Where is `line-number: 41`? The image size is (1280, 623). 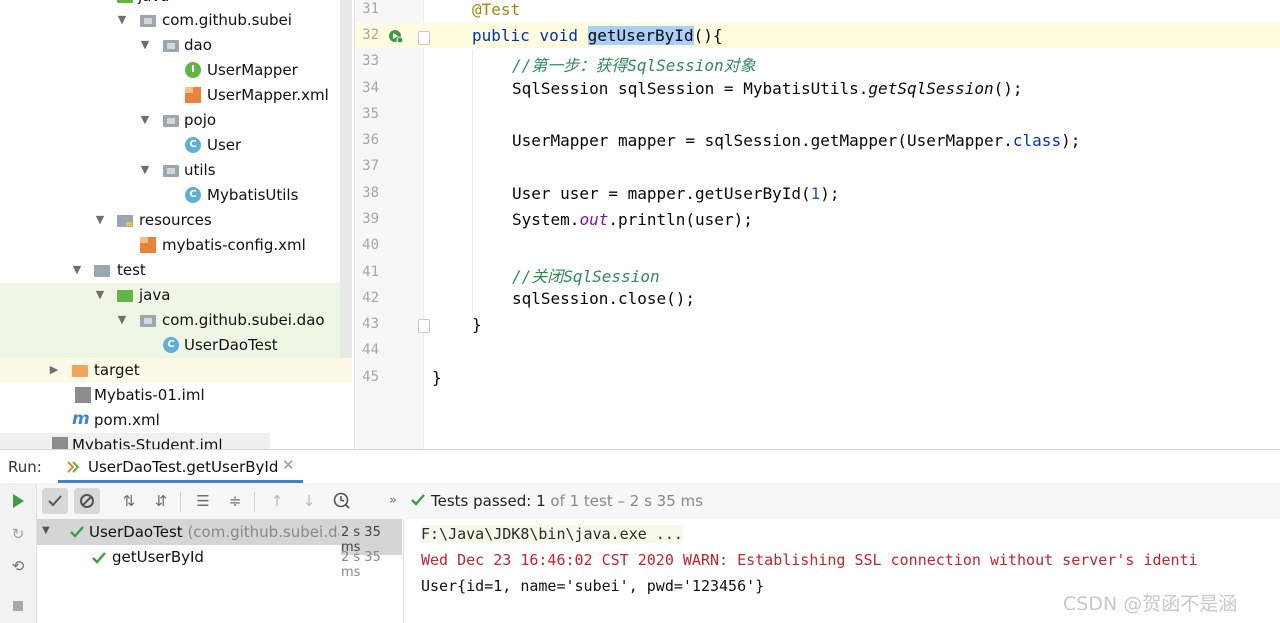 line-number: 41 is located at coordinates (370, 272).